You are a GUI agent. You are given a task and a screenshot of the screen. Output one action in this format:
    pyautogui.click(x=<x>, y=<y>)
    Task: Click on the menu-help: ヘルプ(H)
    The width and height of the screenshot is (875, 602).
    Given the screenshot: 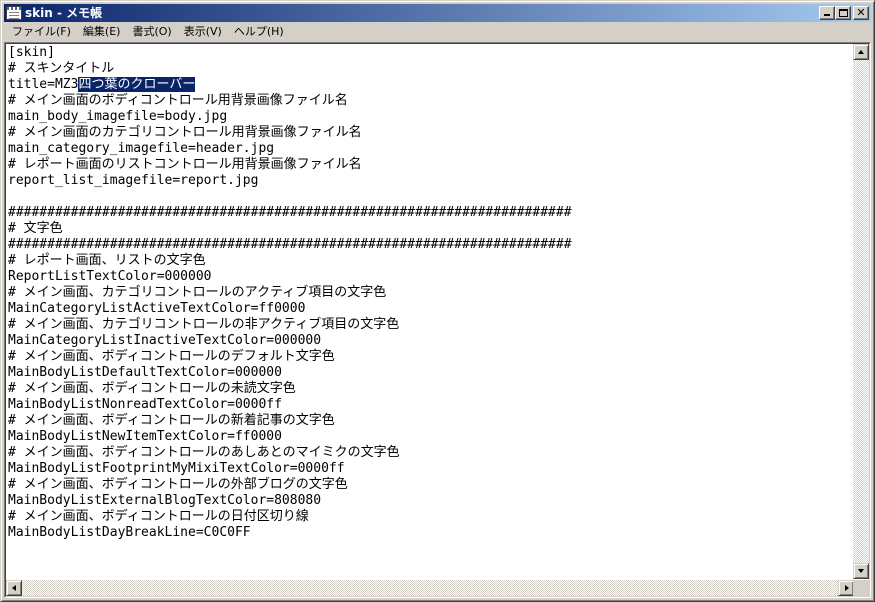 What is the action you would take?
    pyautogui.click(x=259, y=32)
    